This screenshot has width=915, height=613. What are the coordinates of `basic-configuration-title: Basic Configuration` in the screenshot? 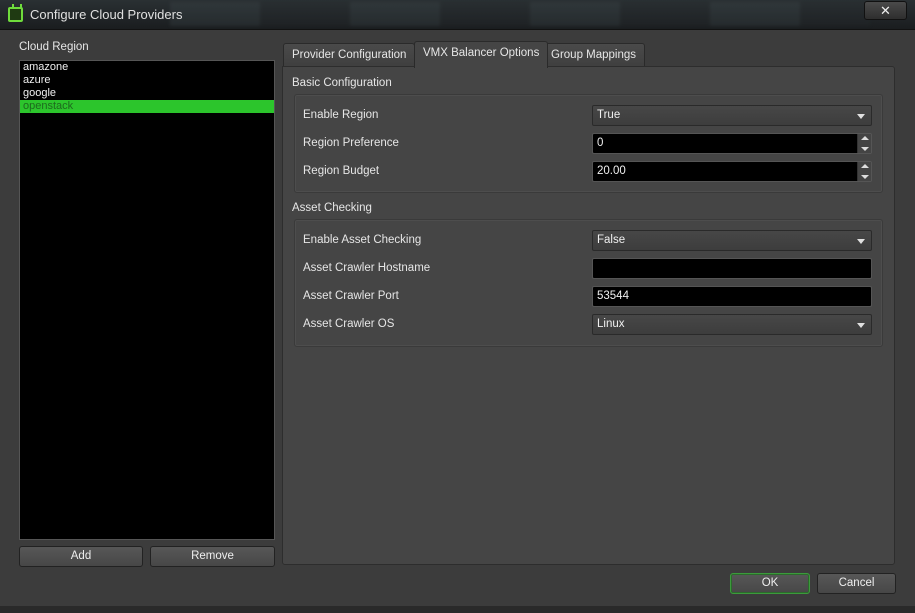 It's located at (342, 83).